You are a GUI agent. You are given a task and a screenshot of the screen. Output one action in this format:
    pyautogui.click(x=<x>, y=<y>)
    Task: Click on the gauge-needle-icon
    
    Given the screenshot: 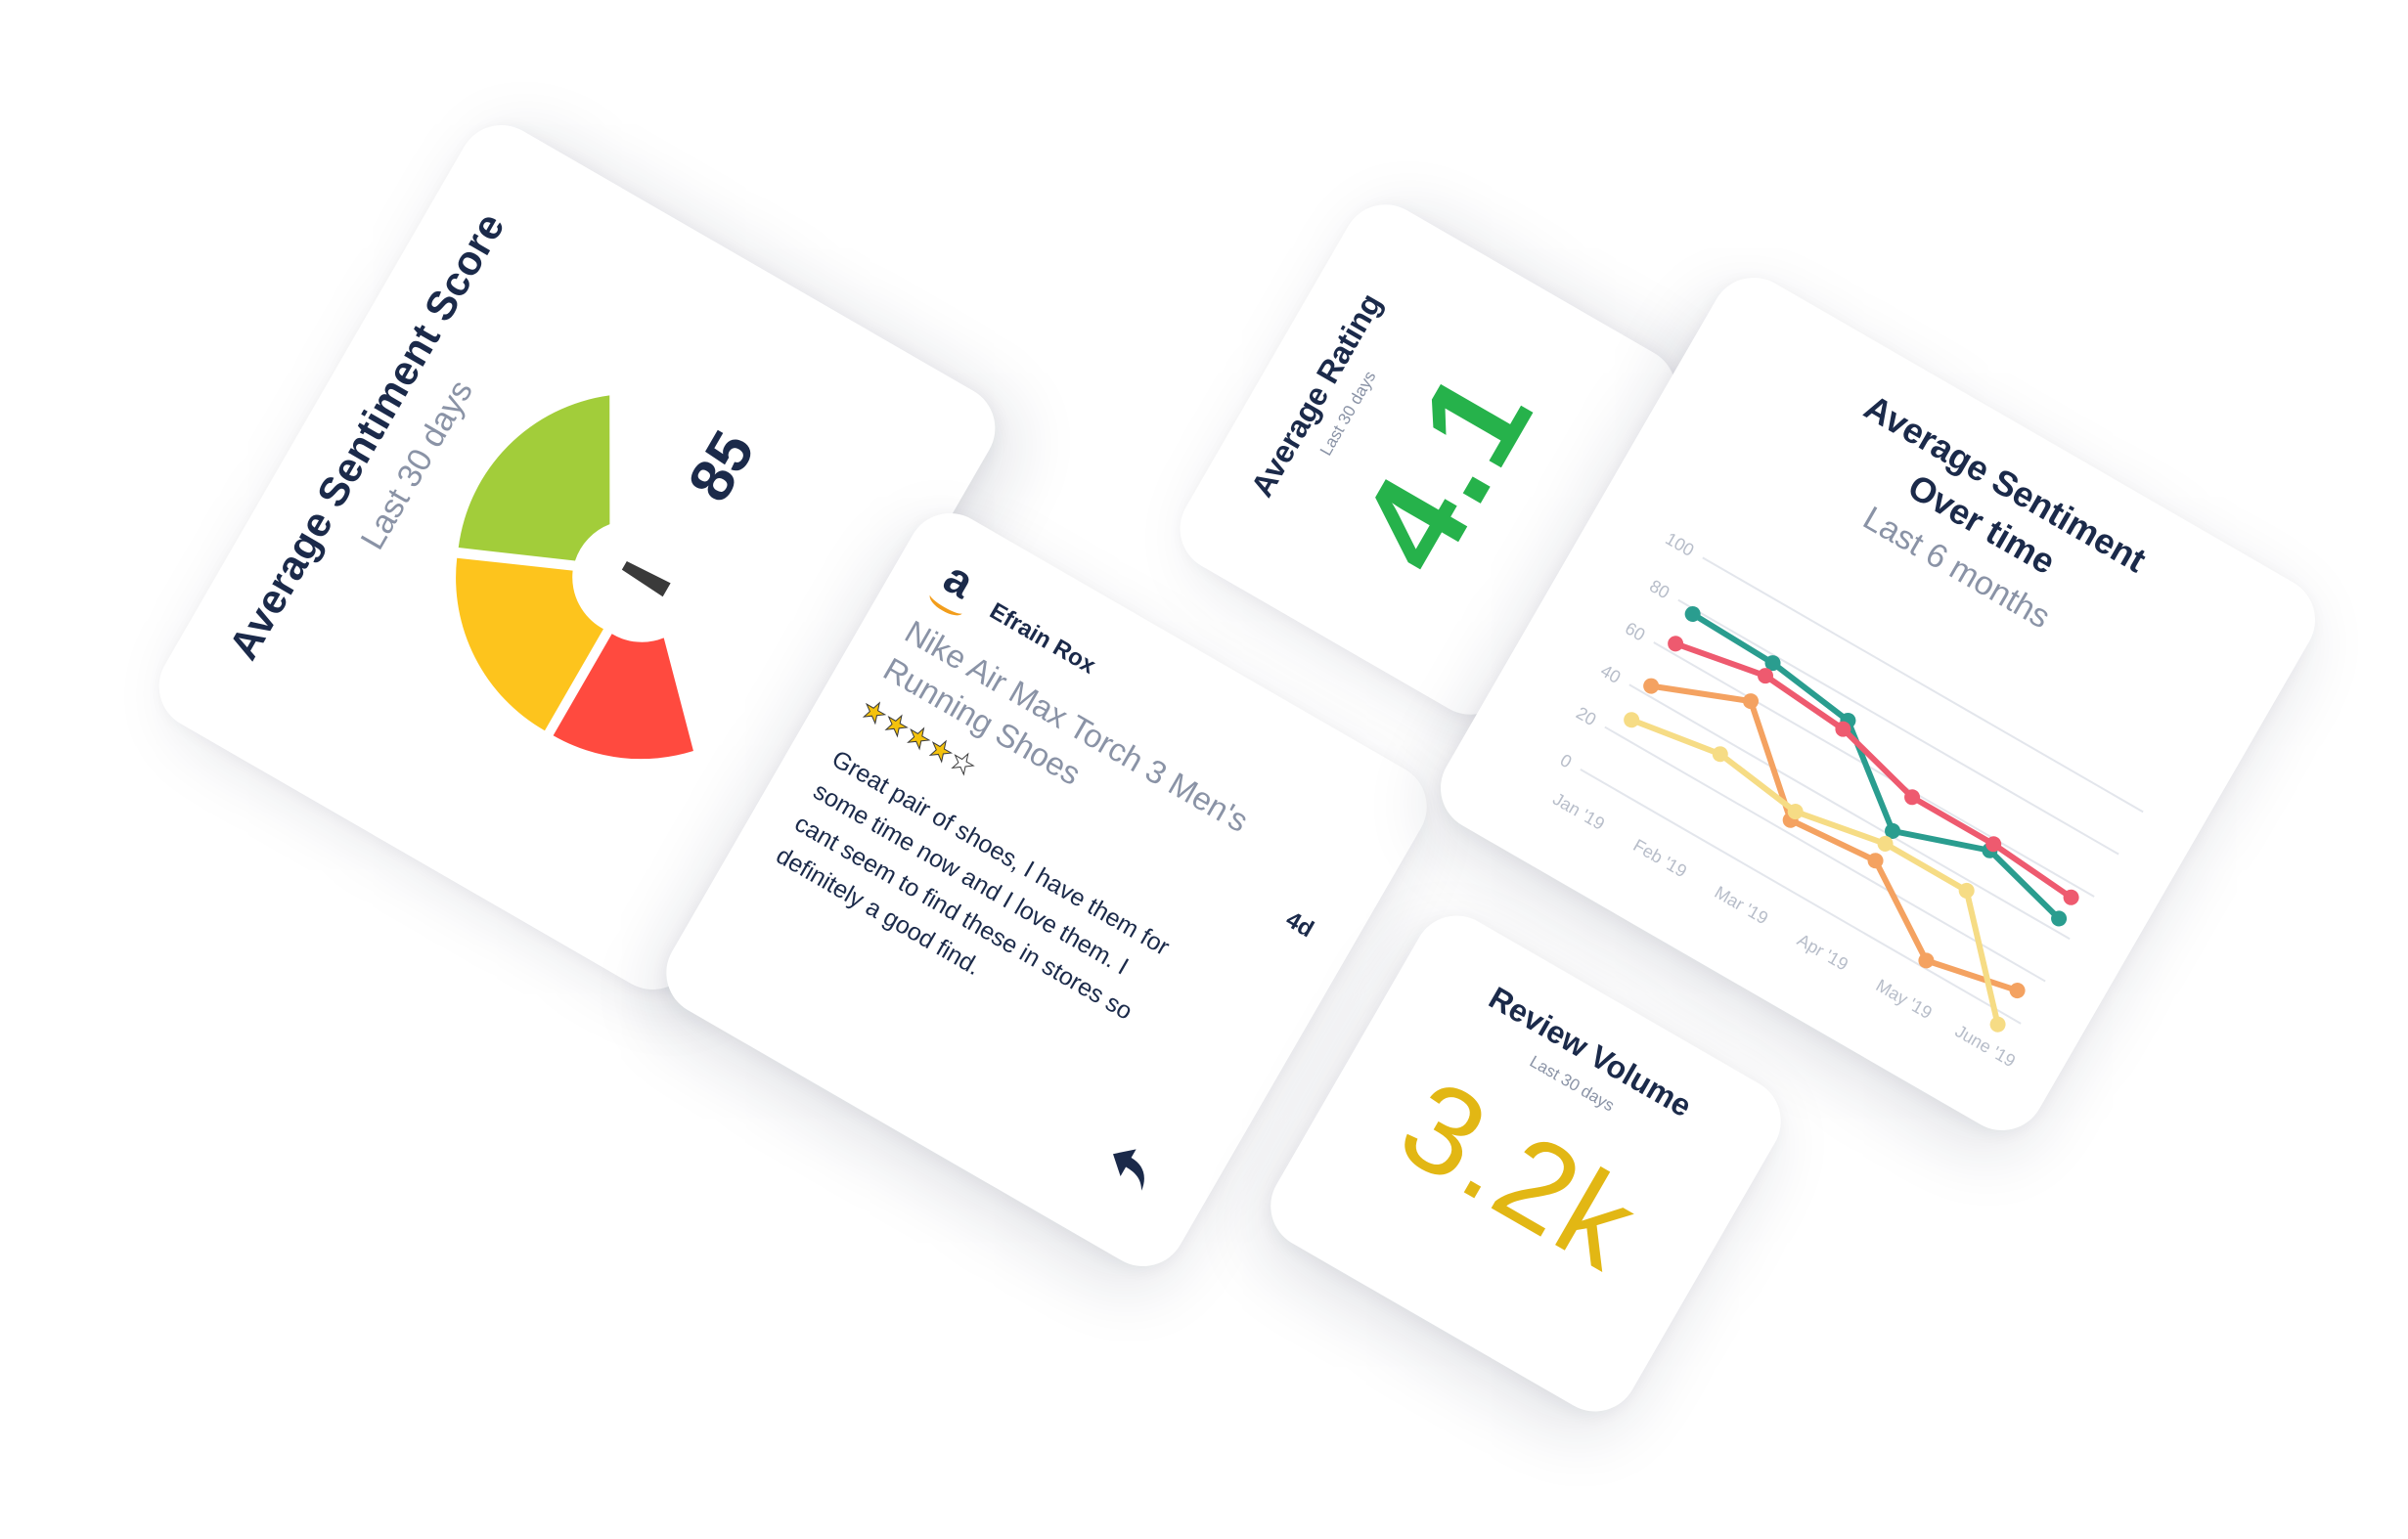 What is the action you would take?
    pyautogui.click(x=646, y=578)
    